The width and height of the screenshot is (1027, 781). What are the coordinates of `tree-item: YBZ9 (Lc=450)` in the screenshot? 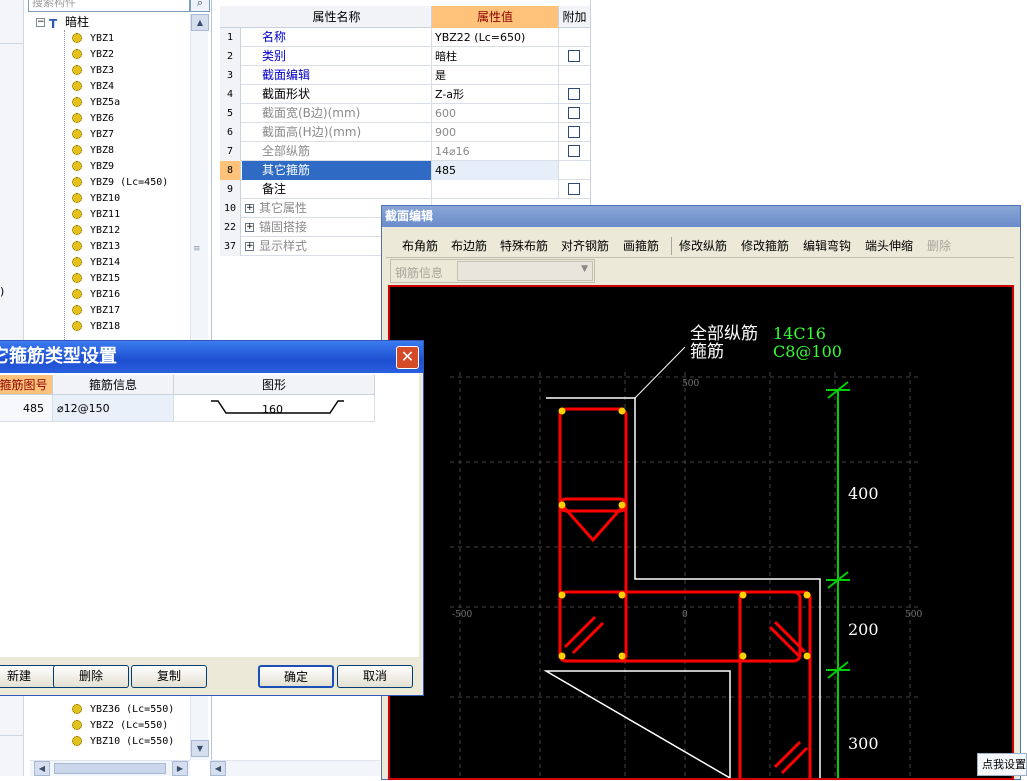 It's located at (120, 183).